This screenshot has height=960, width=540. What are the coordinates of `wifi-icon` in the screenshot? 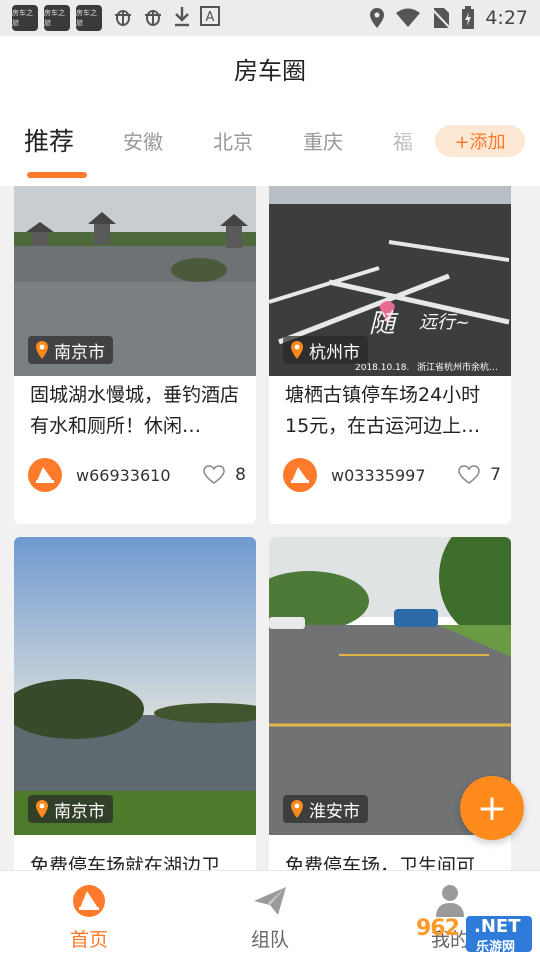 It's located at (408, 17).